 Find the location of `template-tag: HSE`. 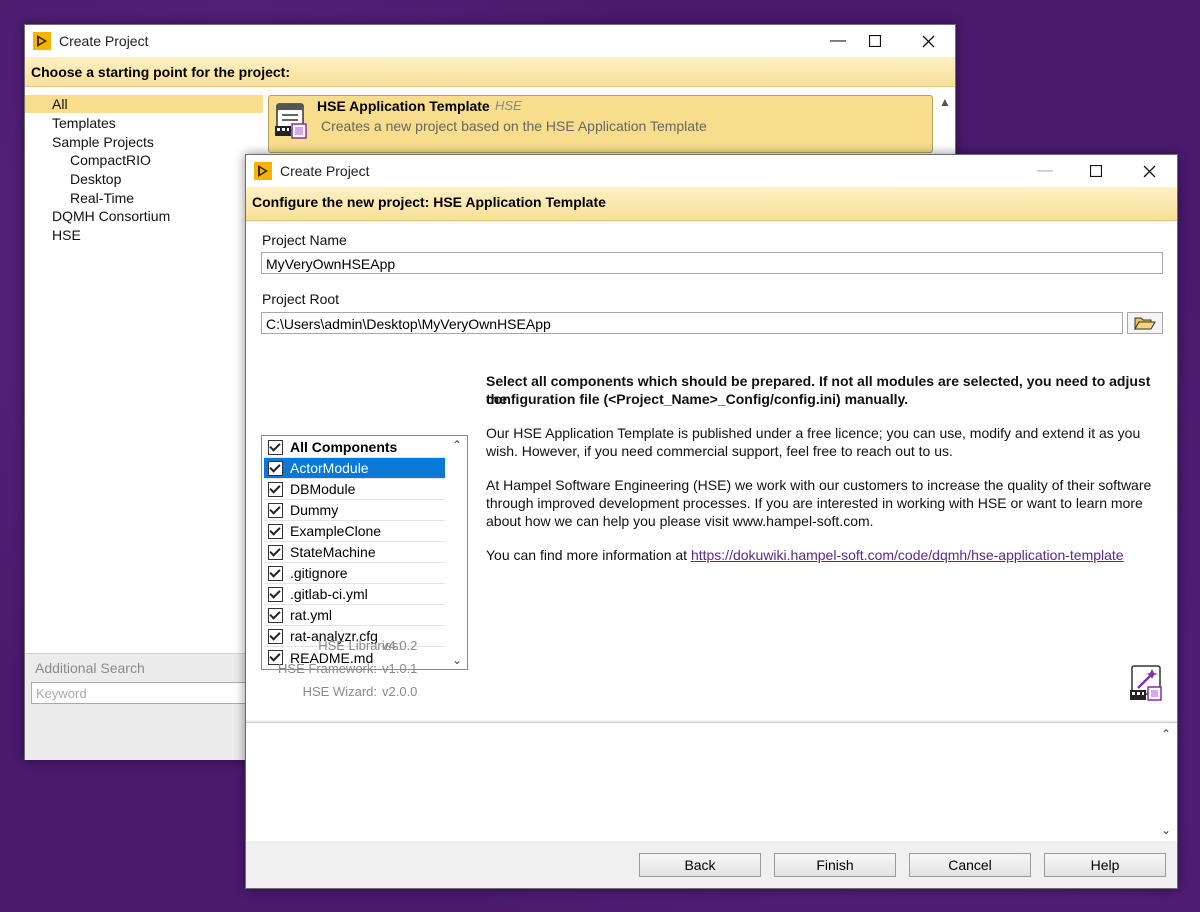

template-tag: HSE is located at coordinates (508, 105).